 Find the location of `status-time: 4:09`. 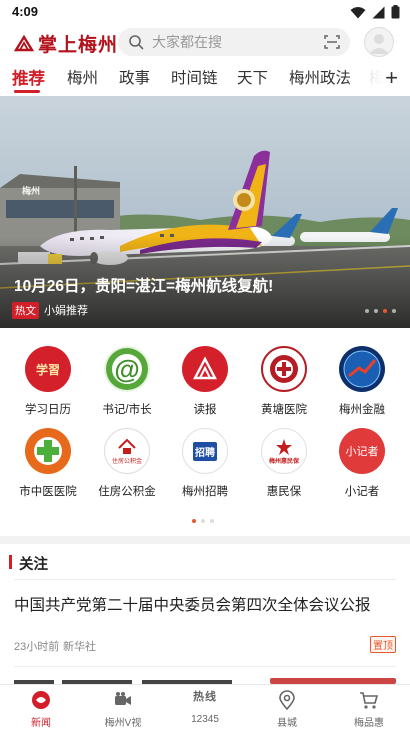

status-time: 4:09 is located at coordinates (25, 11).